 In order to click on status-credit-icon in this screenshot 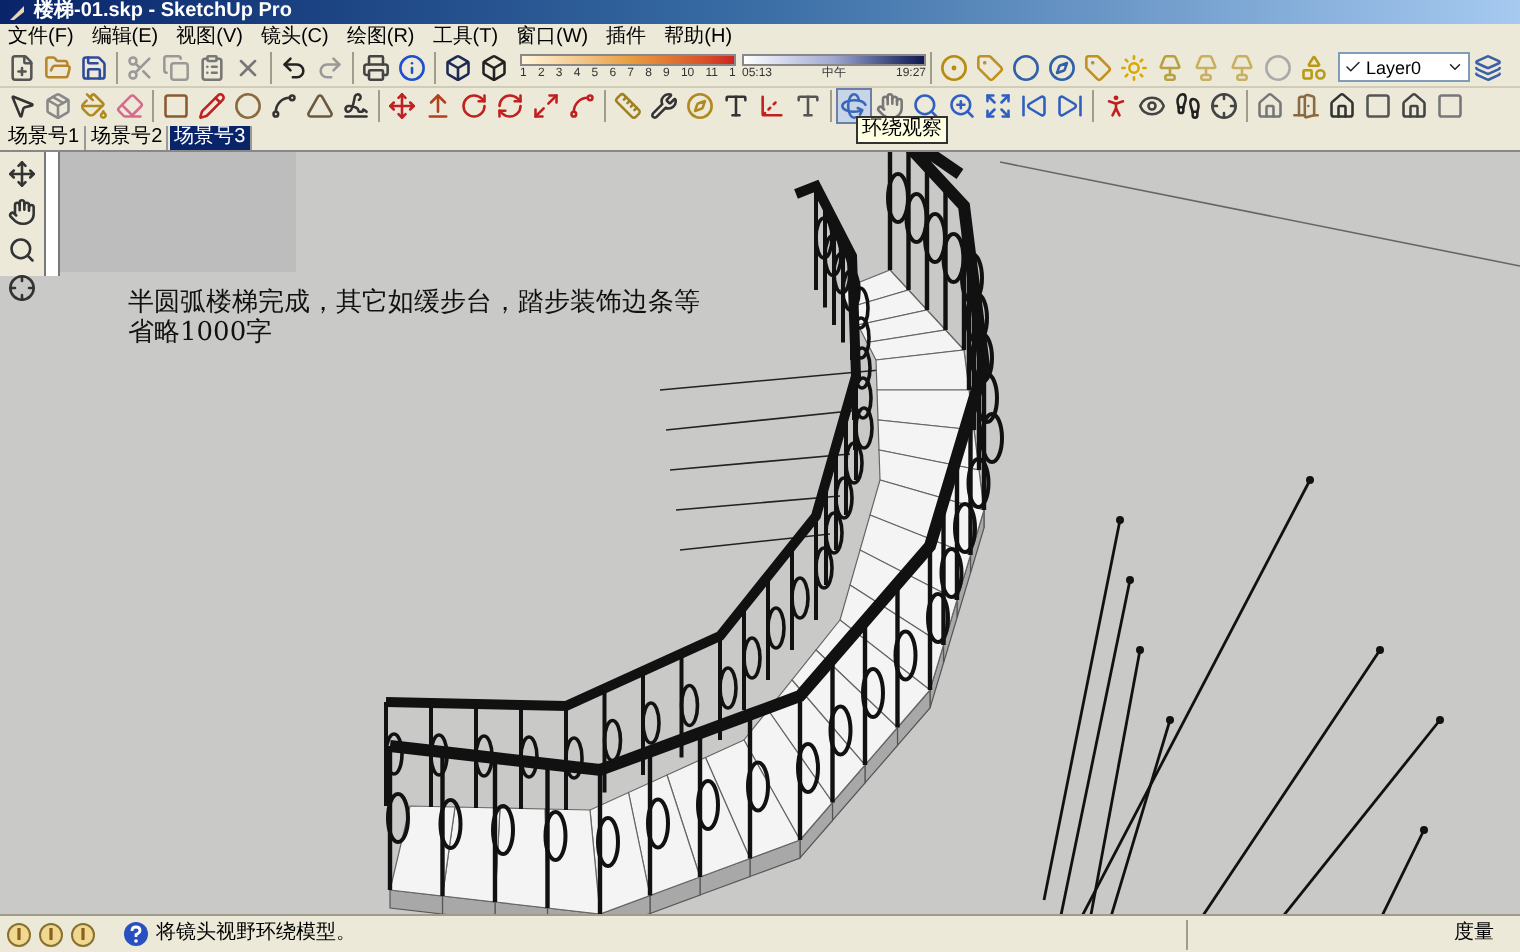, I will do `click(51, 934)`.